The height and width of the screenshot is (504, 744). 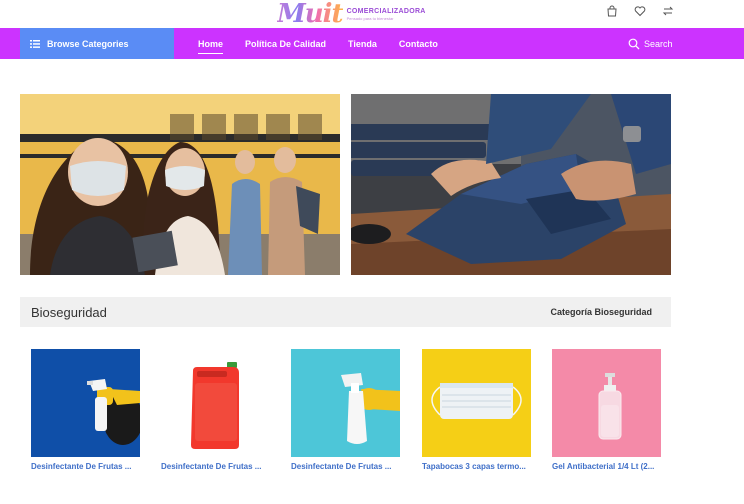 I want to click on search-label: Search, so click(x=658, y=43).